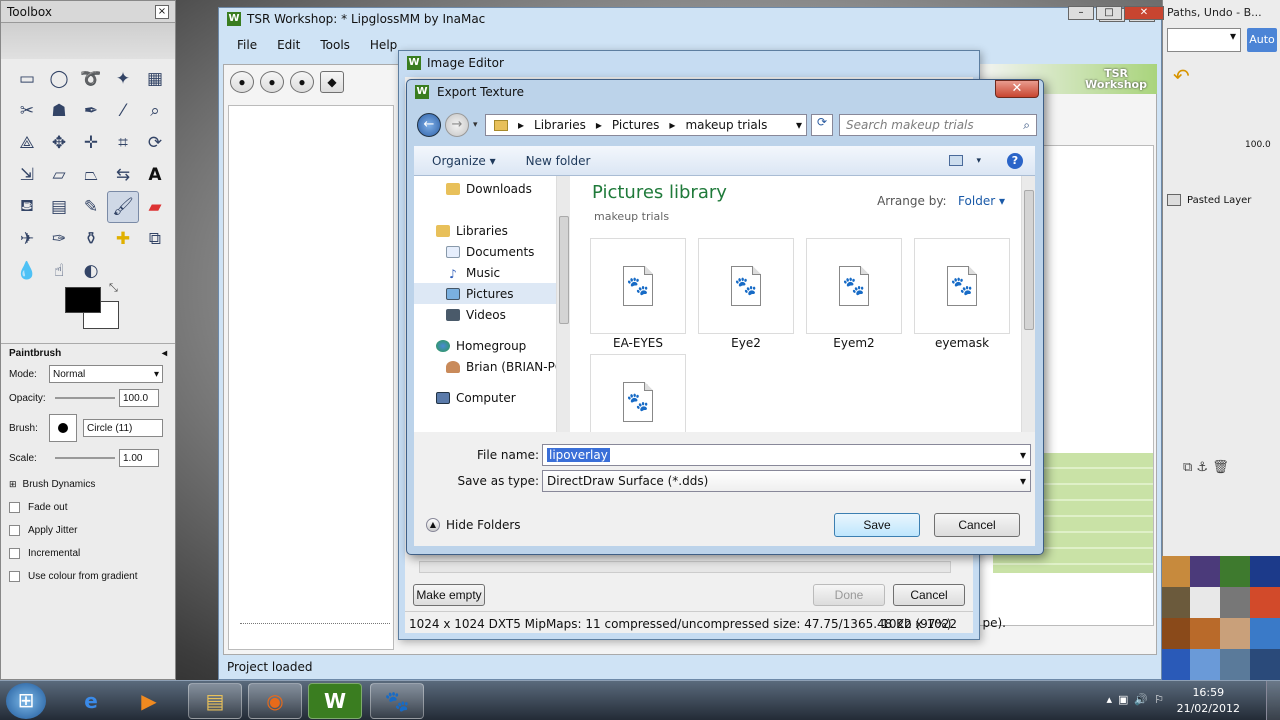 The image size is (1280, 720). What do you see at coordinates (59, 271) in the screenshot?
I see `smudge-icon: ☝` at bounding box center [59, 271].